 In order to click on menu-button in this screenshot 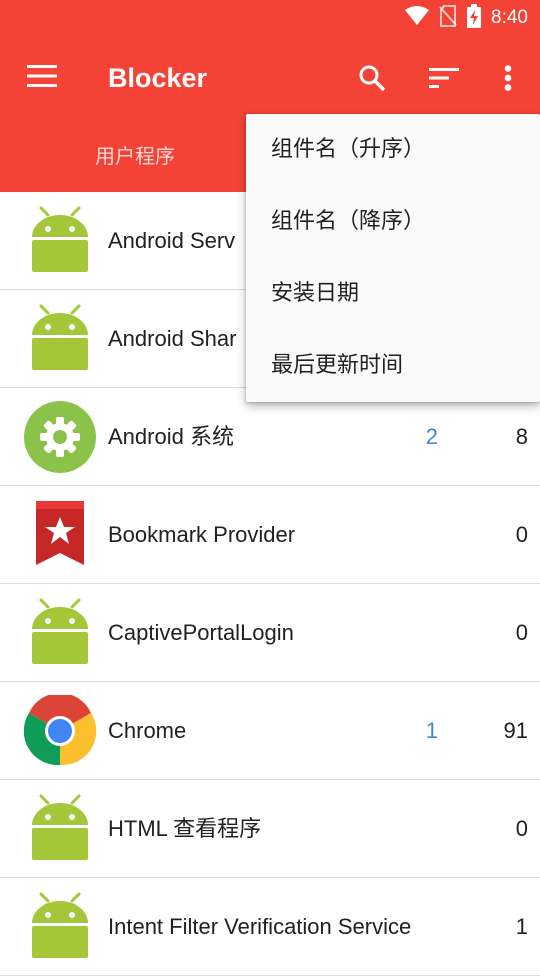, I will do `click(42, 78)`.